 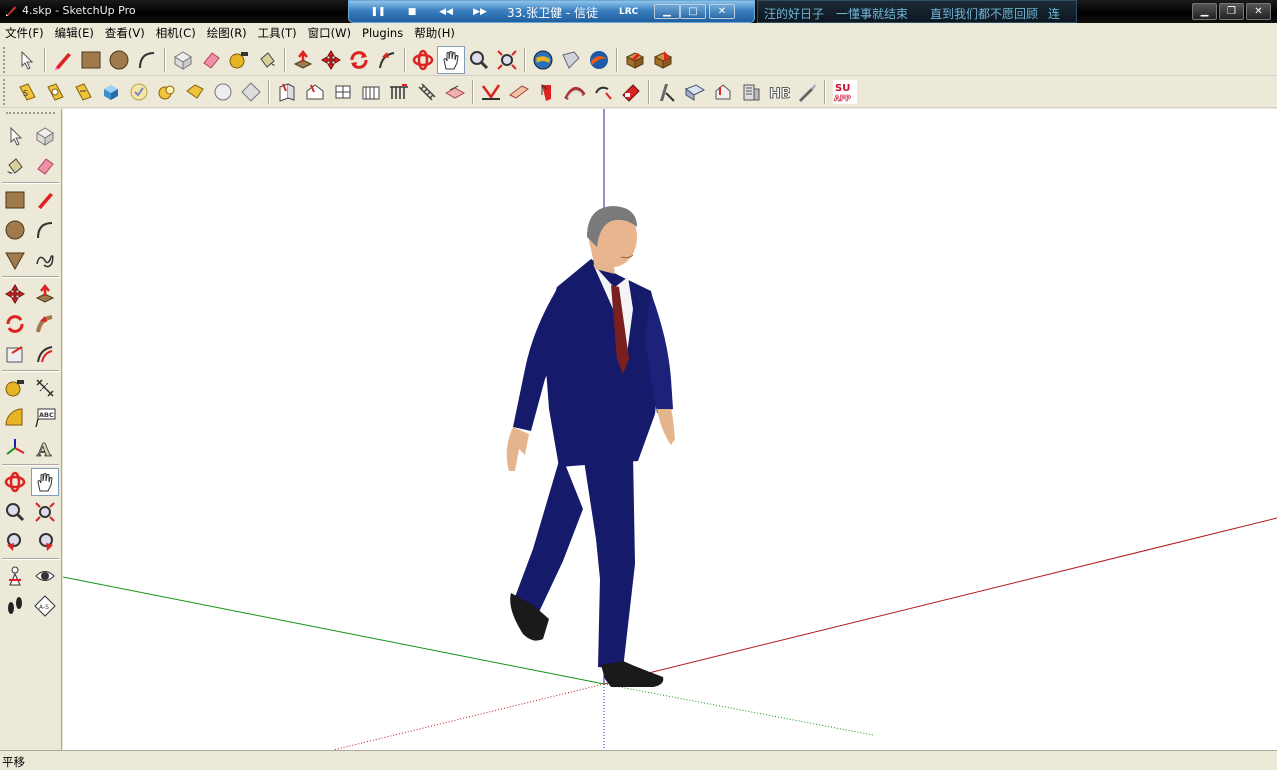 I want to click on diamond-icon, so click(x=251, y=92).